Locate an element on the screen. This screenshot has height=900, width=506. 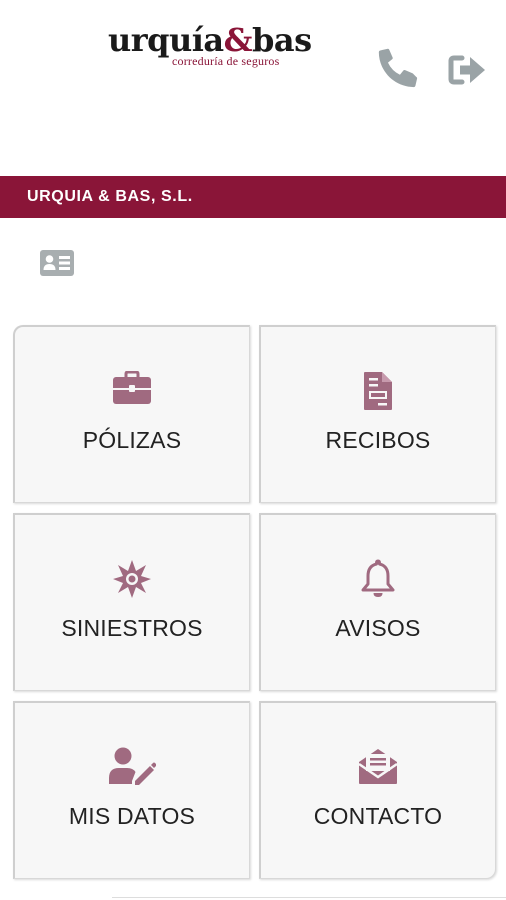
menu-tile-avisos: AVISOS is located at coordinates (377, 602).